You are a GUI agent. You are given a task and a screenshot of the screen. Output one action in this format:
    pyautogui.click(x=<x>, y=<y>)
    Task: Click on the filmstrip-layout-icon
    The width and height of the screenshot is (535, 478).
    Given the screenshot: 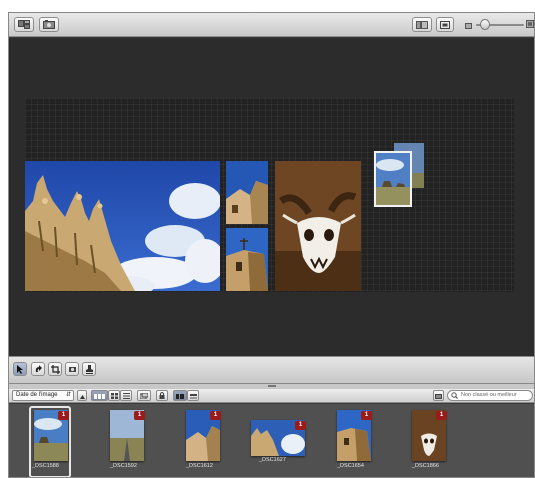 What is the action you would take?
    pyautogui.click(x=180, y=396)
    